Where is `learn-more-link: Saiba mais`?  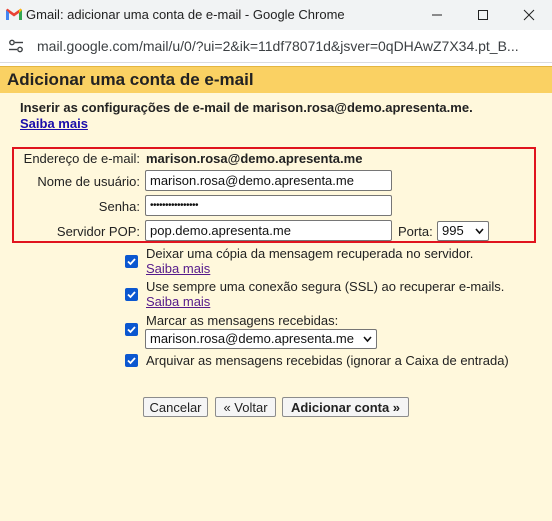
learn-more-link: Saiba mais is located at coordinates (54, 123).